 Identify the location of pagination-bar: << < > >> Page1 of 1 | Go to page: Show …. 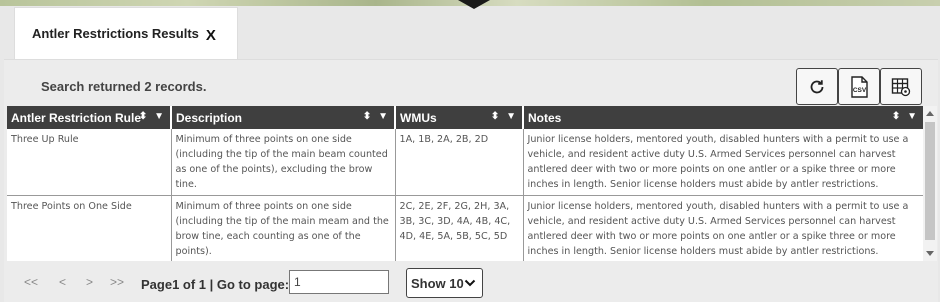
(471, 282).